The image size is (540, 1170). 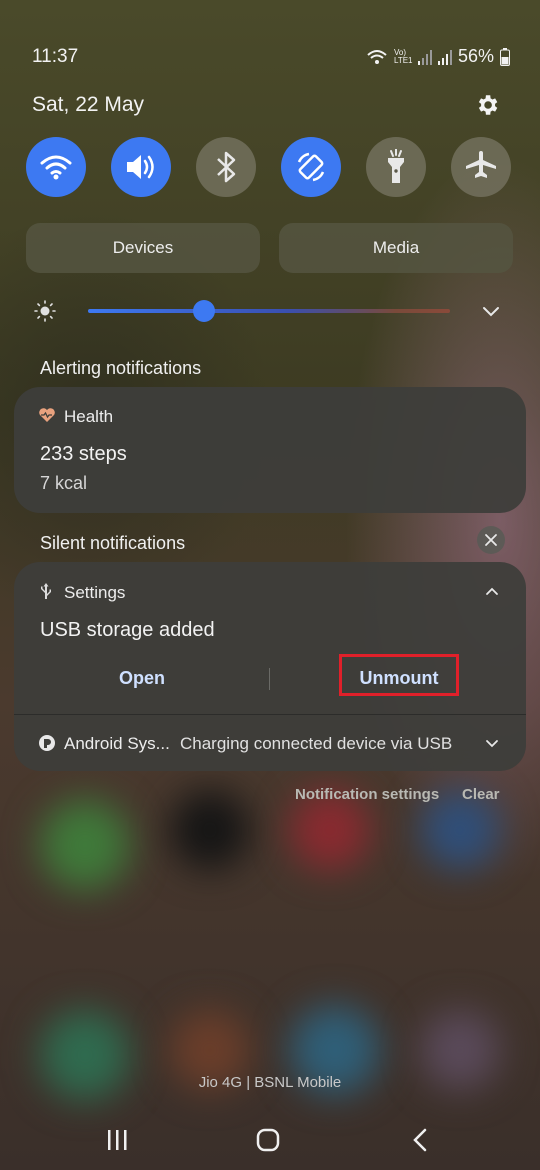 What do you see at coordinates (55, 56) in the screenshot?
I see `clock: 11:37` at bounding box center [55, 56].